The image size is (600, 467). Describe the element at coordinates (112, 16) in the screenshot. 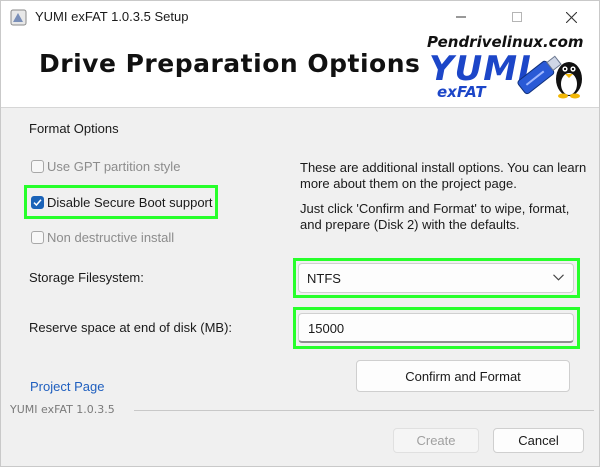

I see `window-title: YUMI exFAT 1.0.3.5 Setup` at that location.